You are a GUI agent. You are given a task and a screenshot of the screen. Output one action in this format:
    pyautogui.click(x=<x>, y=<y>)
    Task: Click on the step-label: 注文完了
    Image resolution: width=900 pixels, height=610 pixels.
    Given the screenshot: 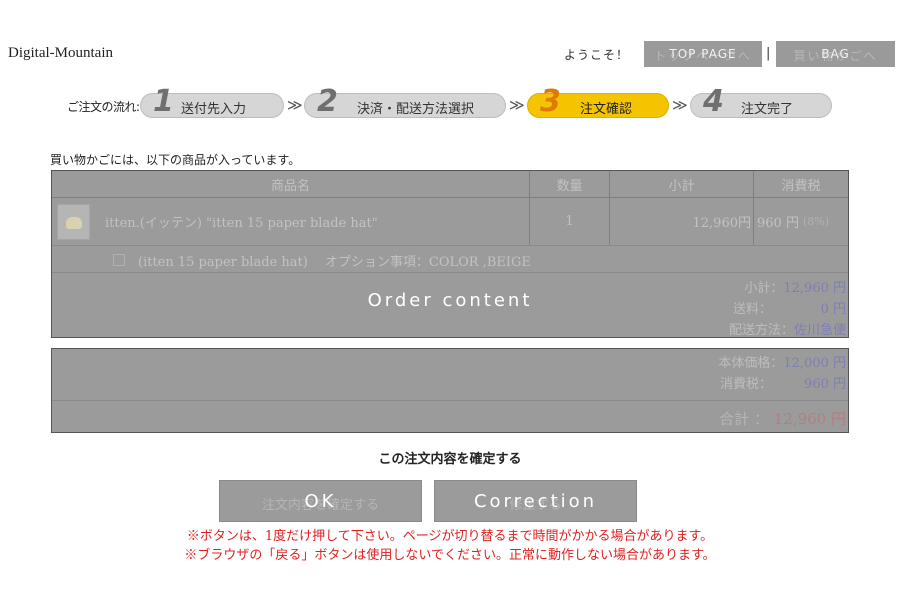 What is the action you would take?
    pyautogui.click(x=767, y=109)
    